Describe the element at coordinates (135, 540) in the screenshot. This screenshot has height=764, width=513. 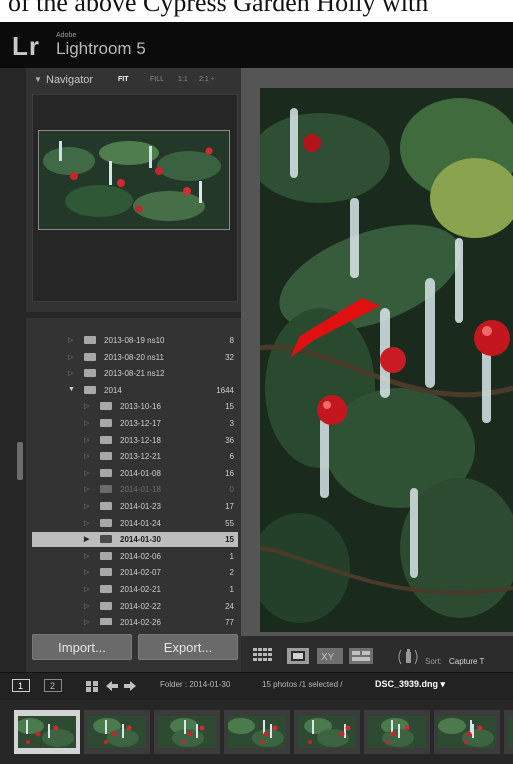
I see `folder-row: ▶ 2014-01-30 15` at that location.